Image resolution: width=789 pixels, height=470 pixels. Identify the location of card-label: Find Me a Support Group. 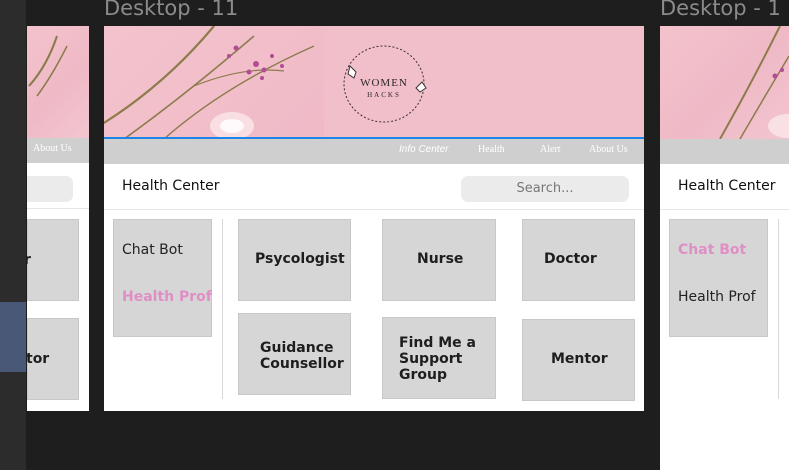
(437, 359).